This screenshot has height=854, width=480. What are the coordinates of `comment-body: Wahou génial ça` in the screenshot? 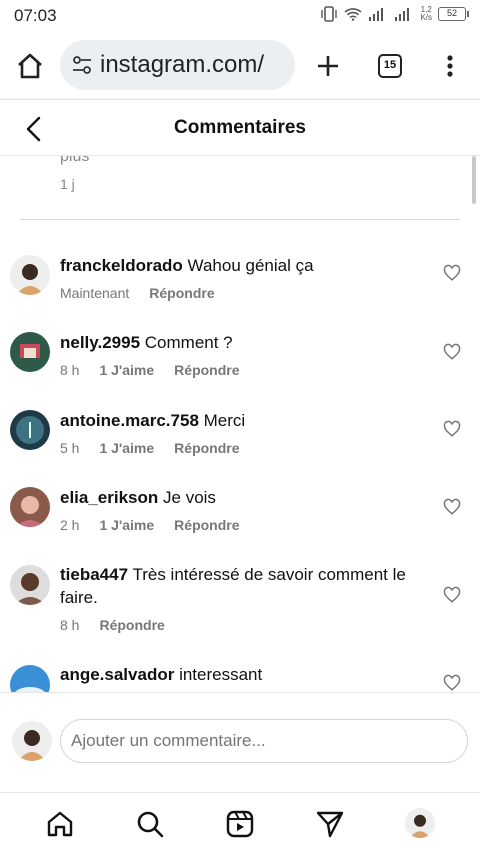 It's located at (250, 265).